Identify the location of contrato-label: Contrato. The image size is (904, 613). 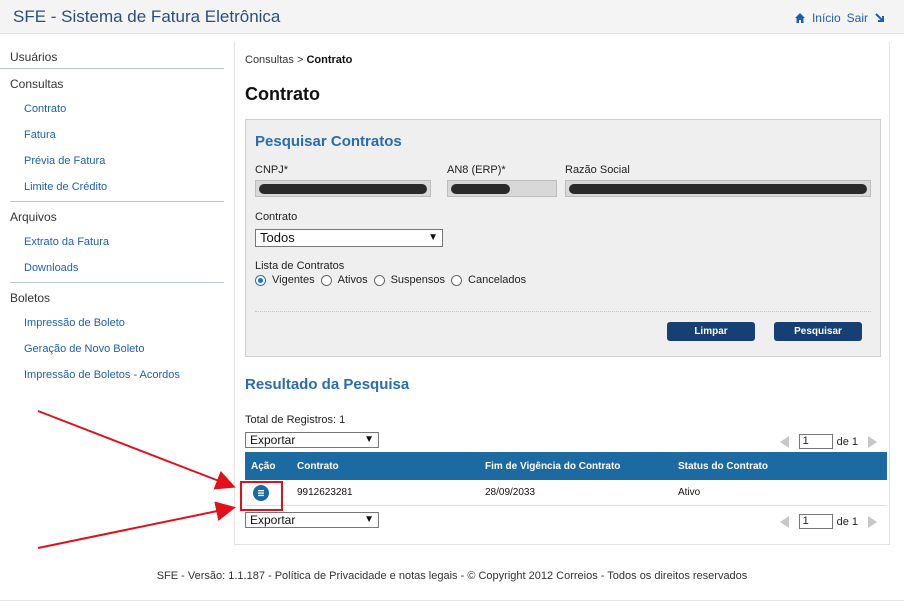
(276, 217).